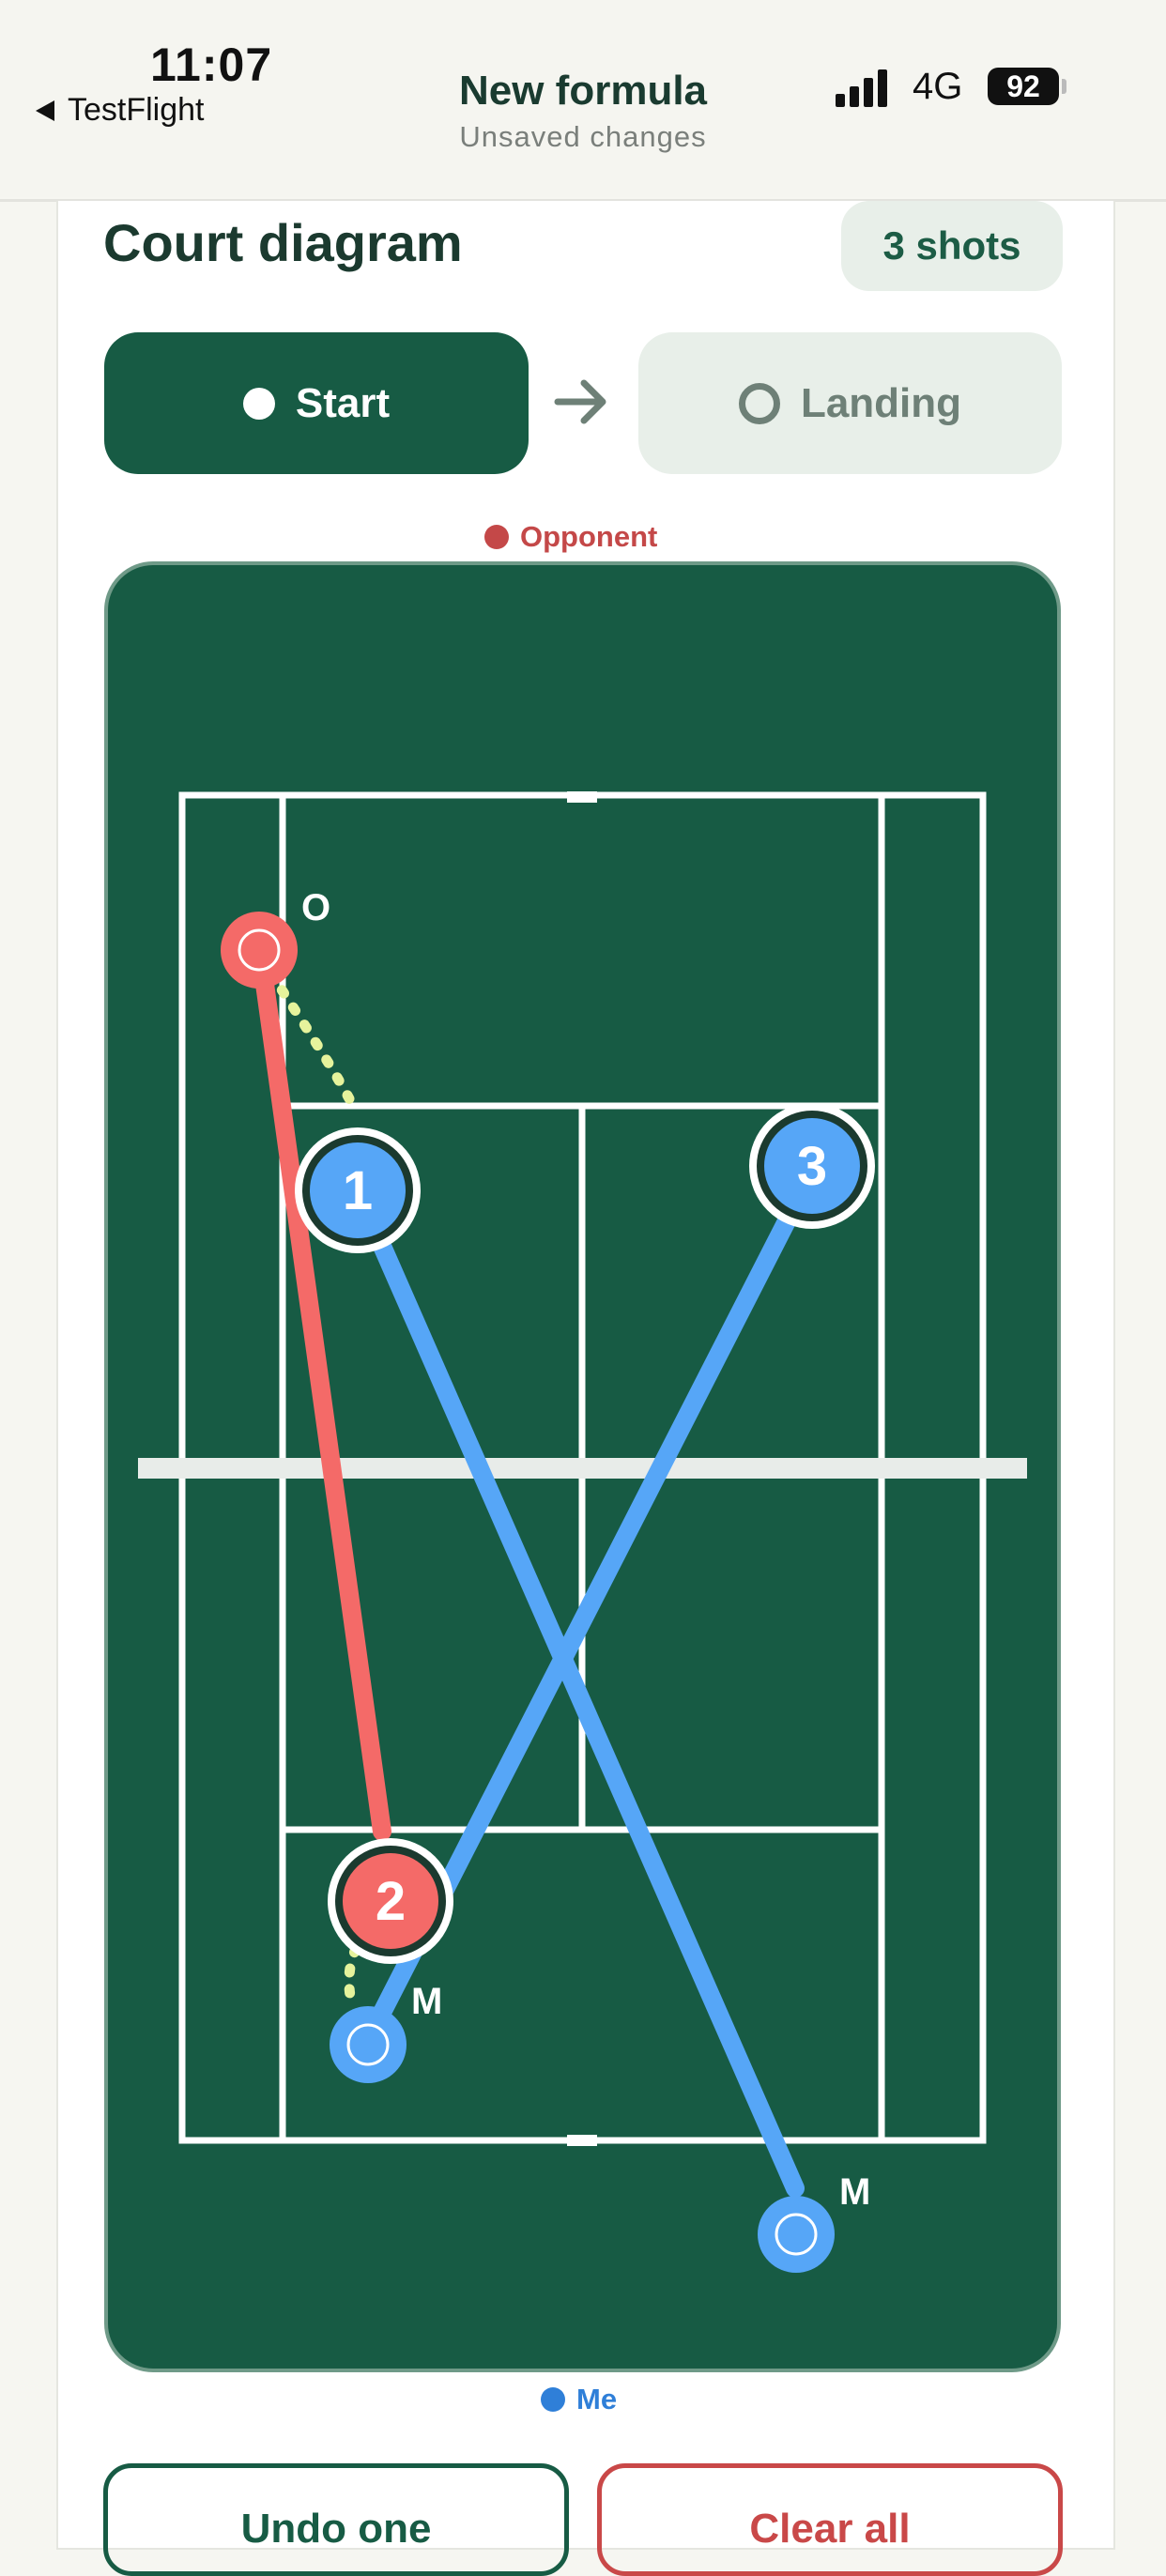  Describe the element at coordinates (368, 2045) in the screenshot. I see `me-player-marker` at that location.